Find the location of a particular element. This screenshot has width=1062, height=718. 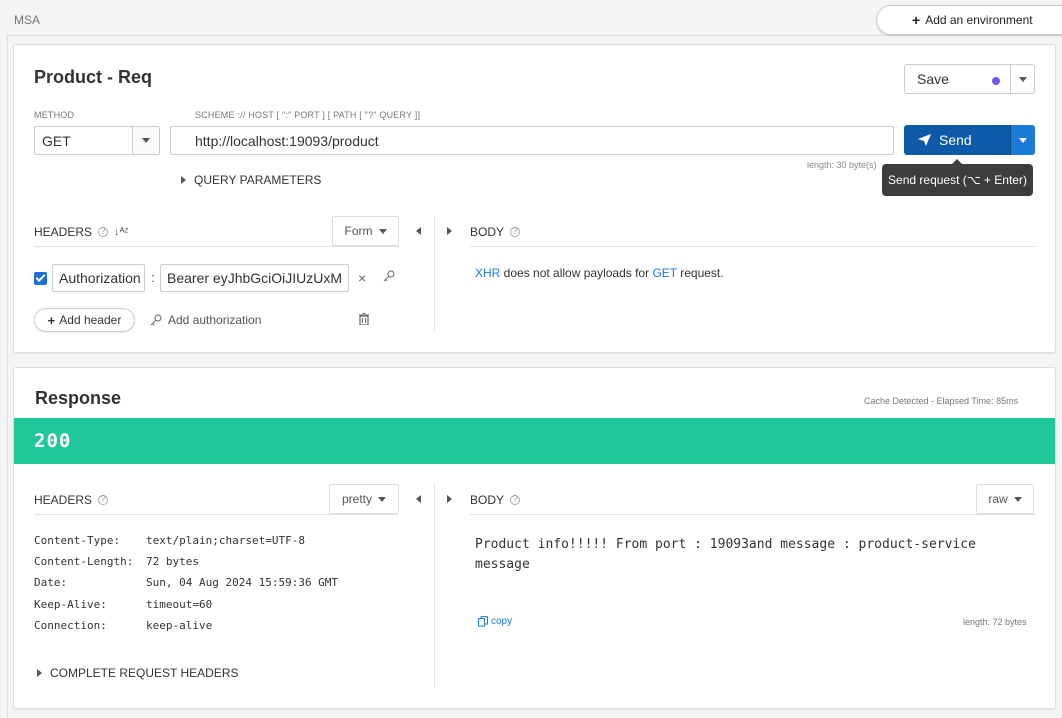

send-tooltip: Send request (⌥ + Enter) is located at coordinates (957, 177).